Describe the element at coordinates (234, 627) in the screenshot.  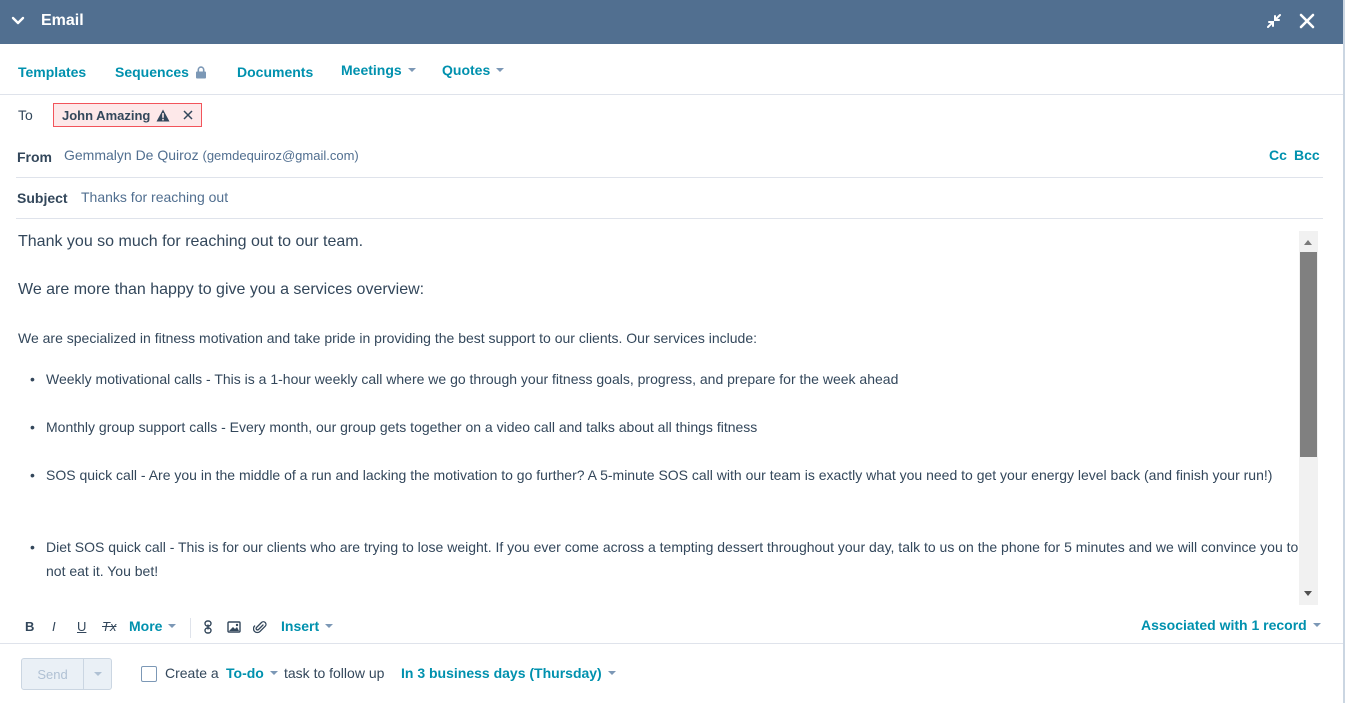
I see `image-icon` at that location.